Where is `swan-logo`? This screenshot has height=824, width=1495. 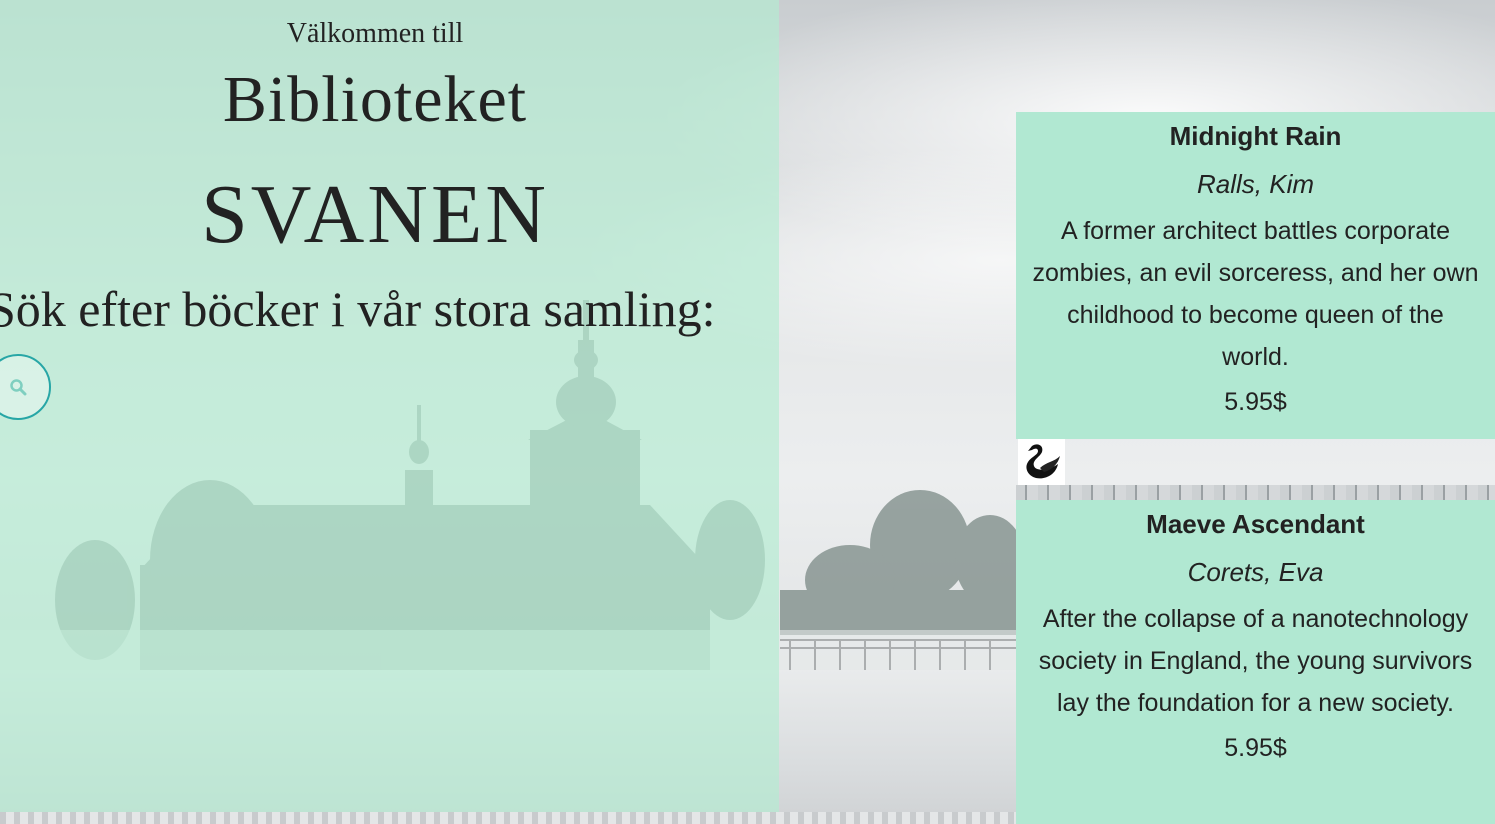 swan-logo is located at coordinates (1041, 462).